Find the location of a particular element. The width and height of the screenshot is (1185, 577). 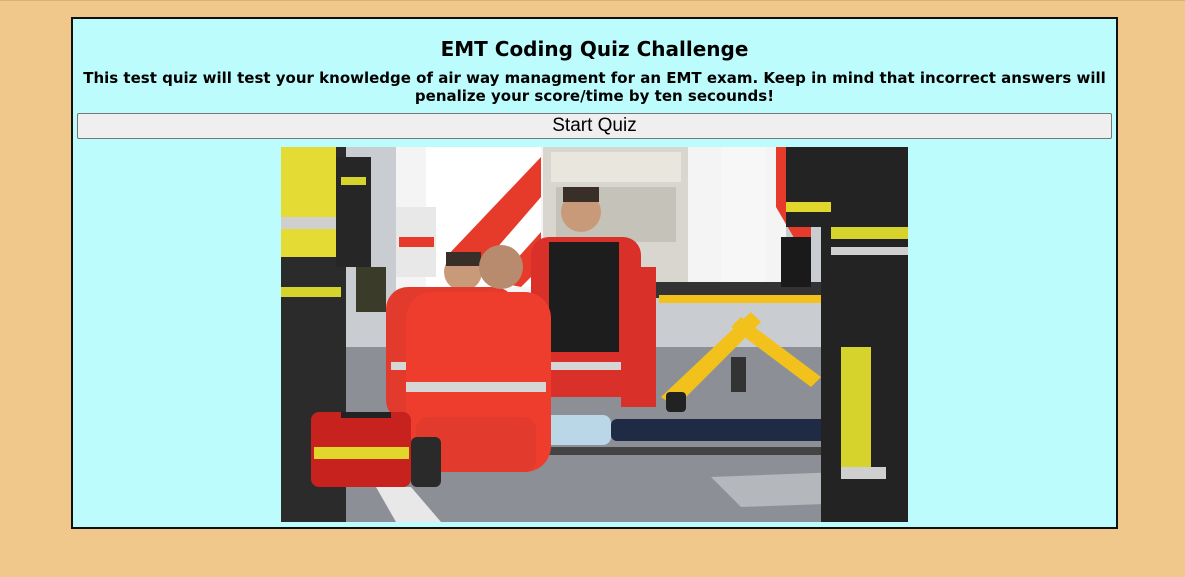

start-quiz-button: Start Quiz is located at coordinates (594, 126).